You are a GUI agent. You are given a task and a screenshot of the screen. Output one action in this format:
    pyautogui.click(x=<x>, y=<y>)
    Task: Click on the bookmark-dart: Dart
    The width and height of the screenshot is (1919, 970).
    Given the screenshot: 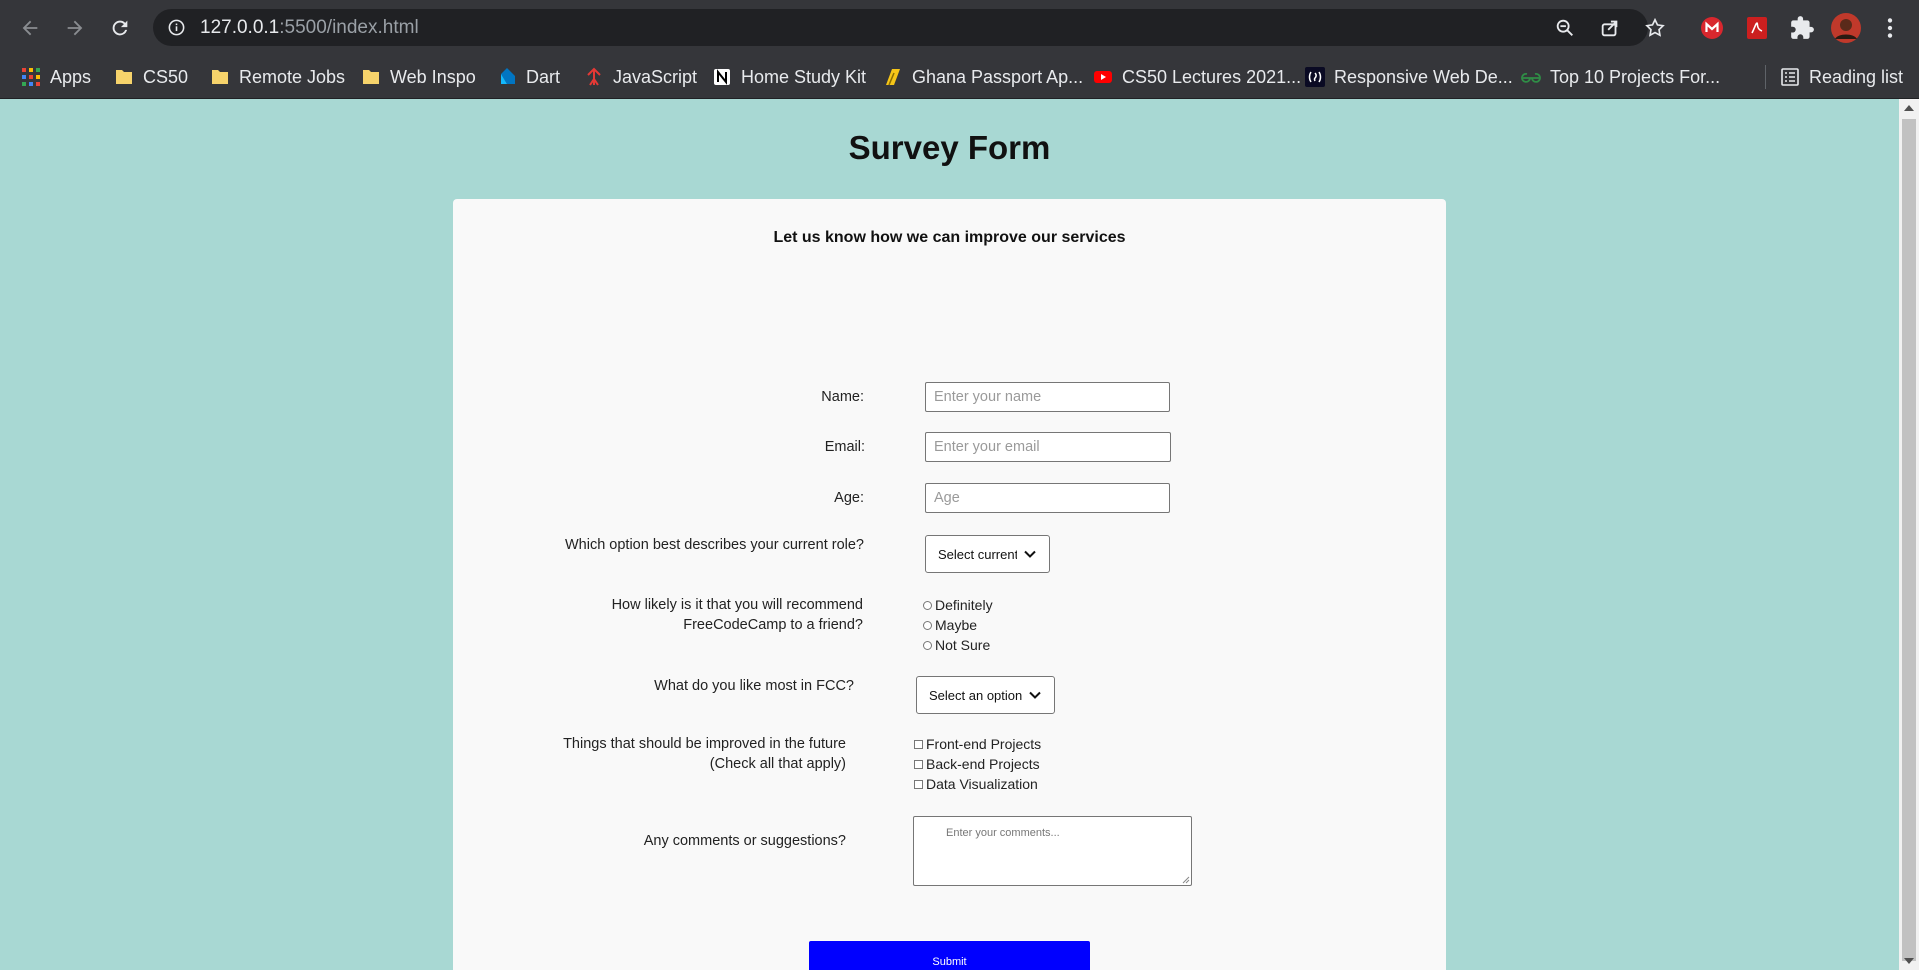 What is the action you would take?
    pyautogui.click(x=528, y=77)
    